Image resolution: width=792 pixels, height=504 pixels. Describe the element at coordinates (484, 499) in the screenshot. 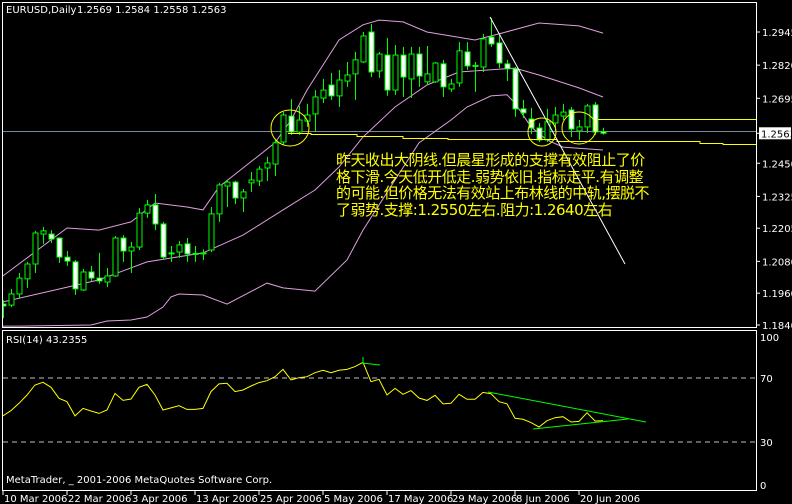

I see `date-tick-label: 29 May 2006` at that location.